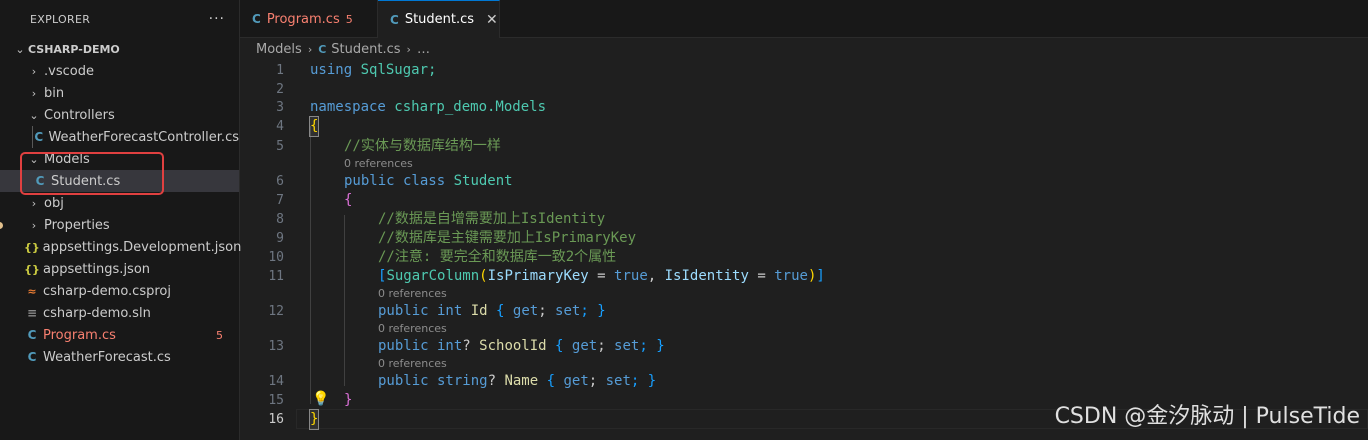 Image resolution: width=1368 pixels, height=440 pixels. Describe the element at coordinates (303, 19) in the screenshot. I see `tab-label: Program.cs` at that location.